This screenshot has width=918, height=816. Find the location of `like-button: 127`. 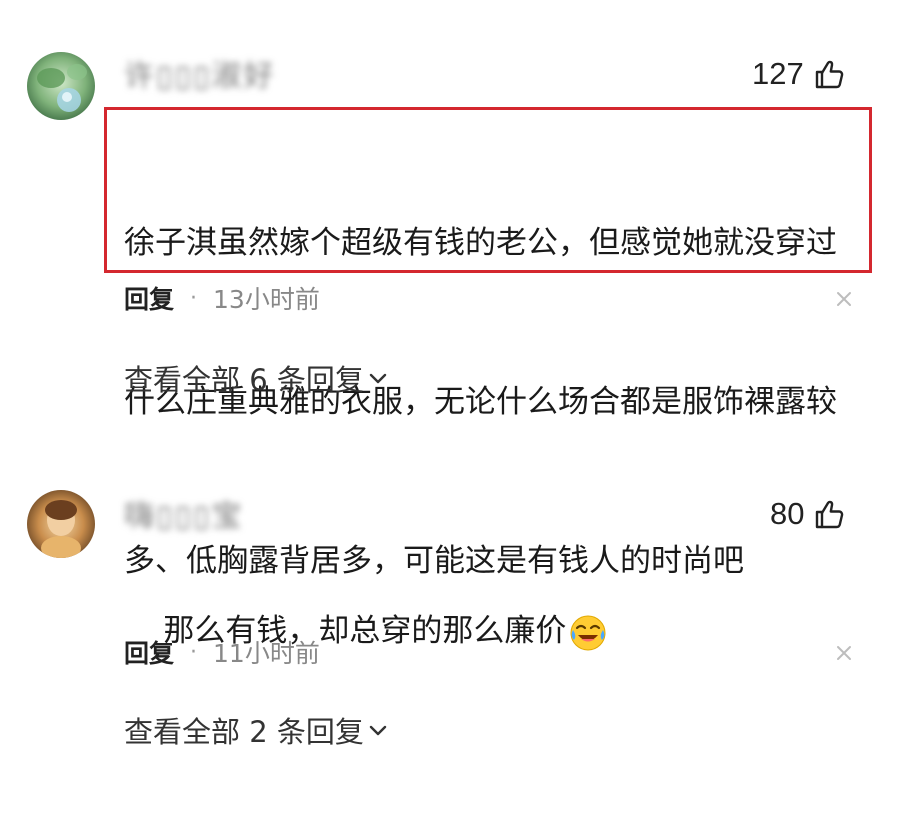

like-button: 127 is located at coordinates (799, 74).